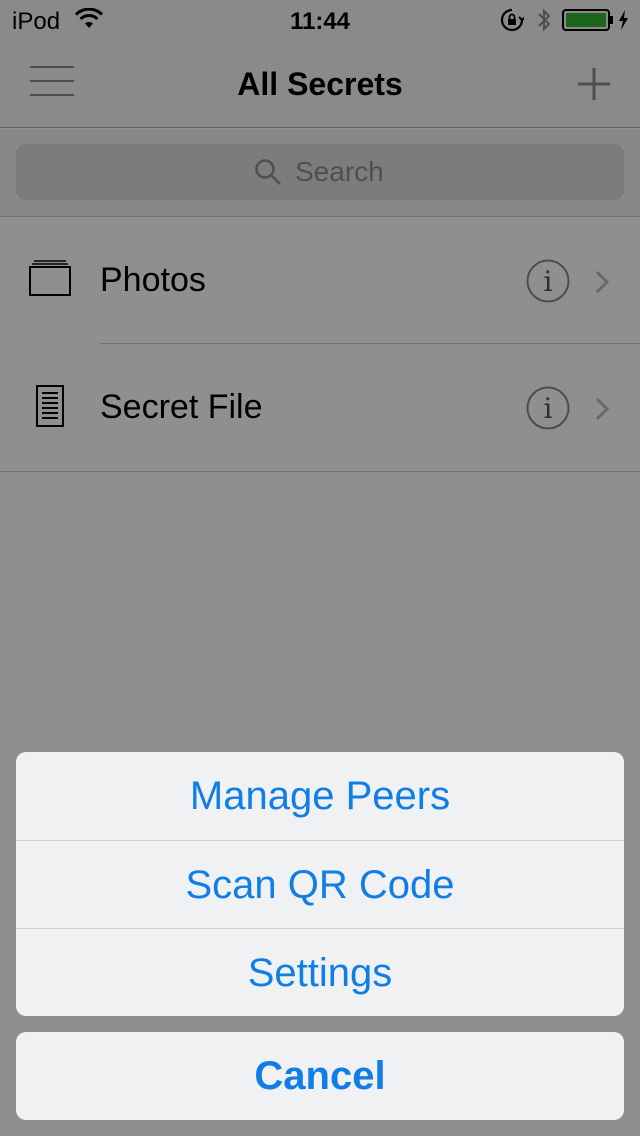  I want to click on scan-qr-code-button: Scan QR Code, so click(320, 884).